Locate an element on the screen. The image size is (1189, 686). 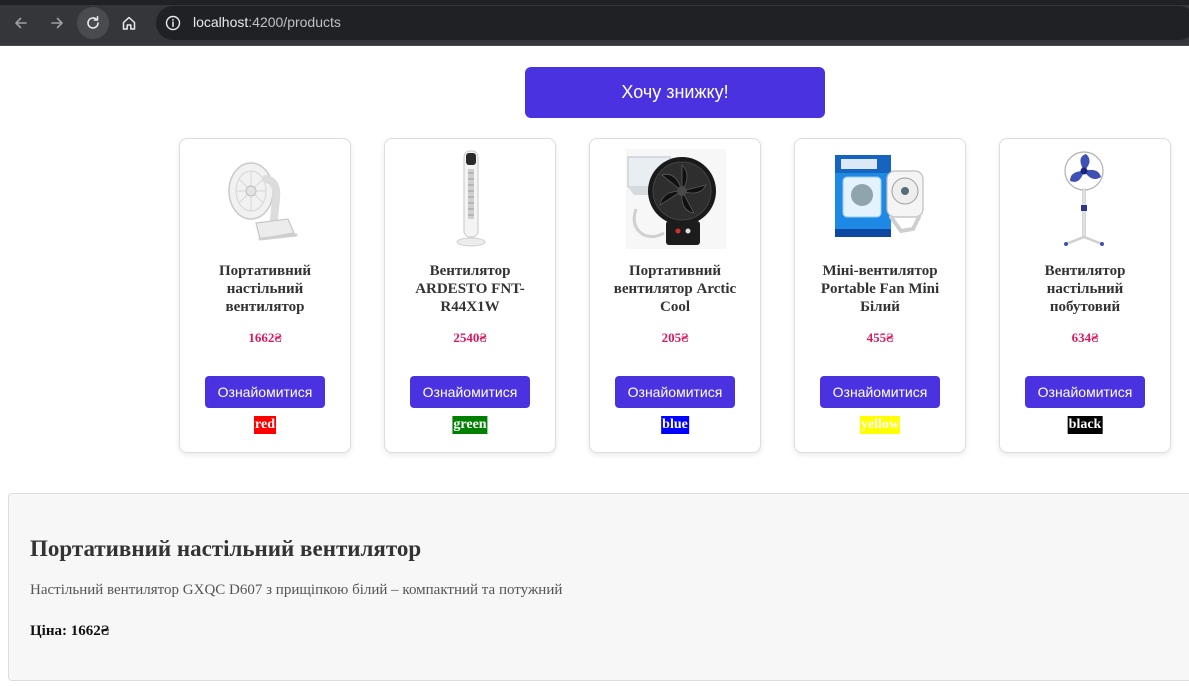
back-button is located at coordinates (21, 23).